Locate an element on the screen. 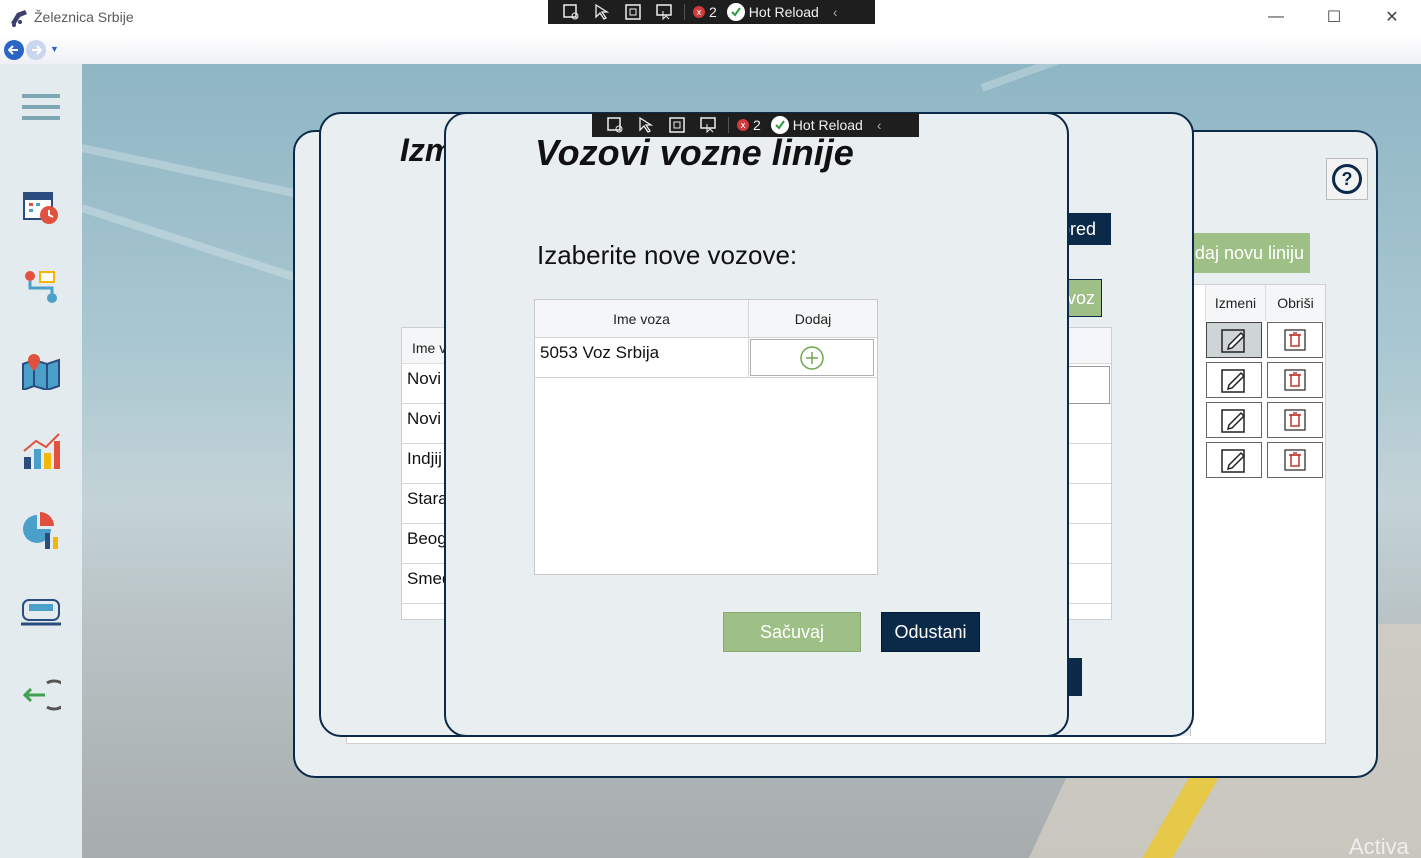 Image resolution: width=1421 pixels, height=858 pixels. column-header-add: Dodaj is located at coordinates (812, 319).